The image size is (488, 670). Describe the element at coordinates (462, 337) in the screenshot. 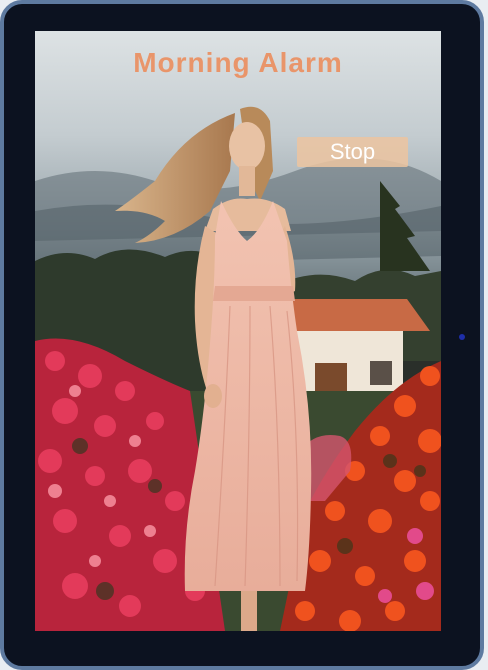

I see `camera-indicator` at that location.